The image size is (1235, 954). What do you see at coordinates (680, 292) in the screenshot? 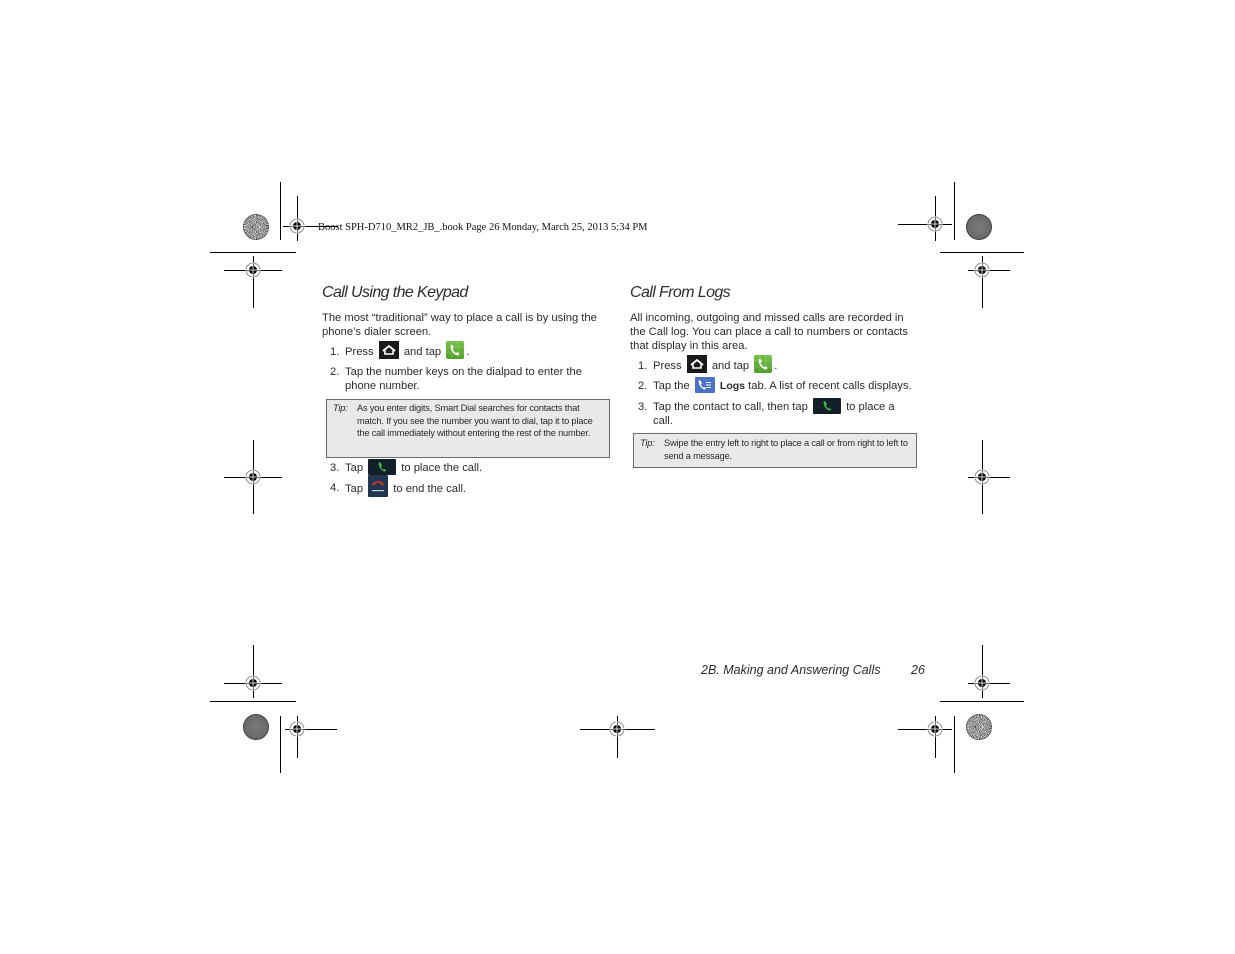
I see `section-title: Call From Logs` at bounding box center [680, 292].